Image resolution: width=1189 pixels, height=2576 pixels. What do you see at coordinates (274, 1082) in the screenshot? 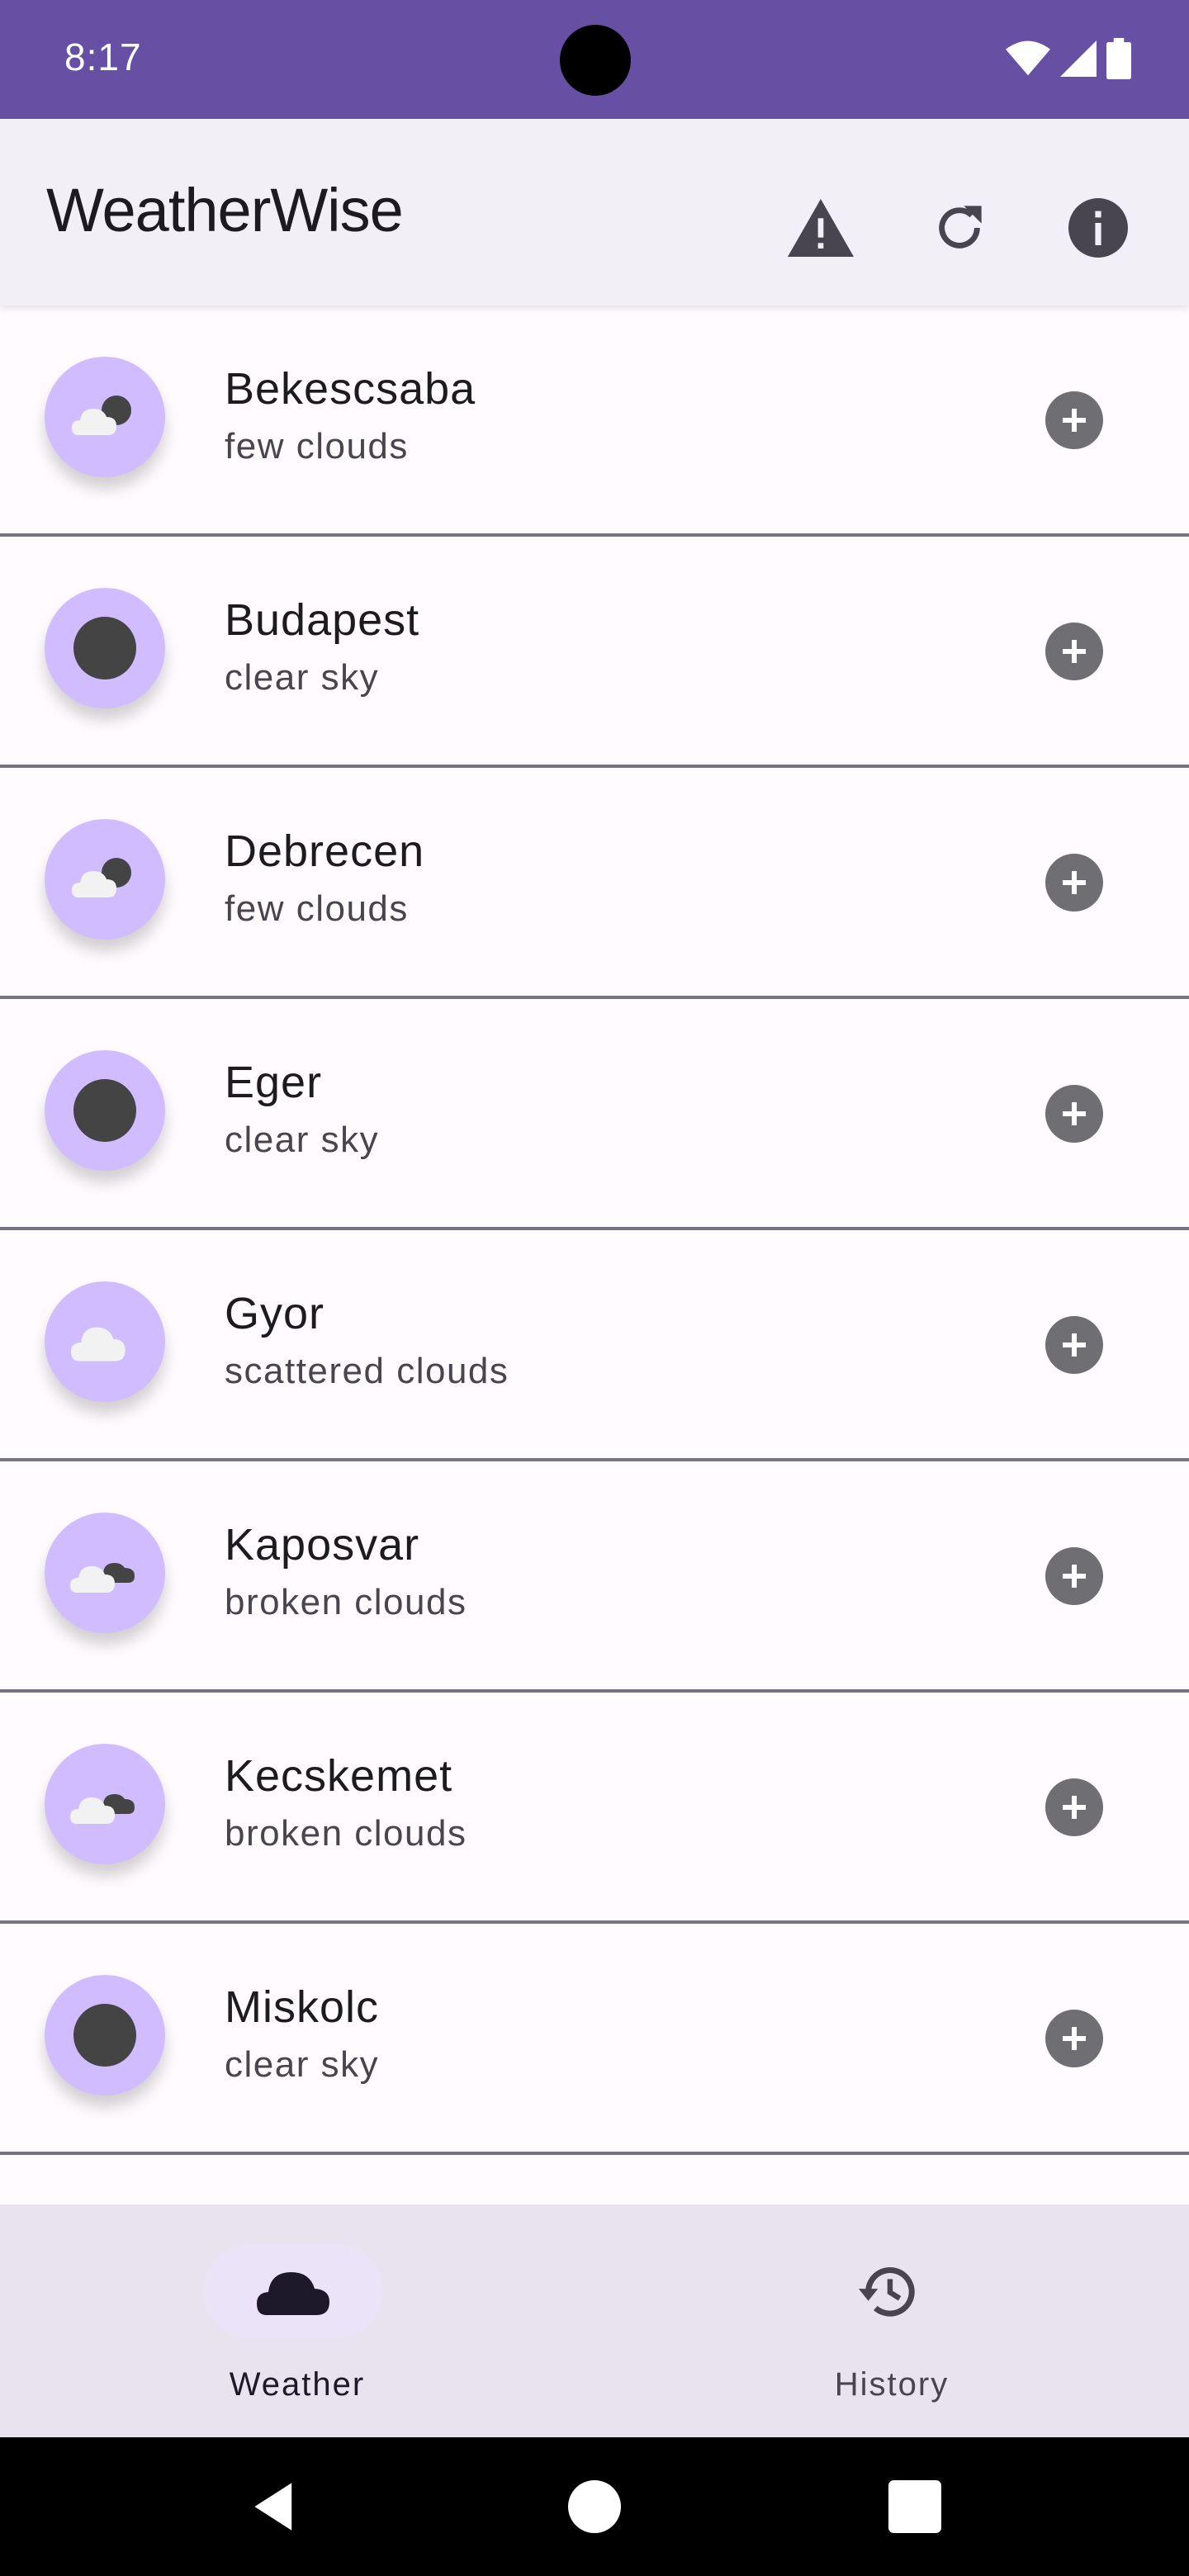
I see `city-name: Eger` at bounding box center [274, 1082].